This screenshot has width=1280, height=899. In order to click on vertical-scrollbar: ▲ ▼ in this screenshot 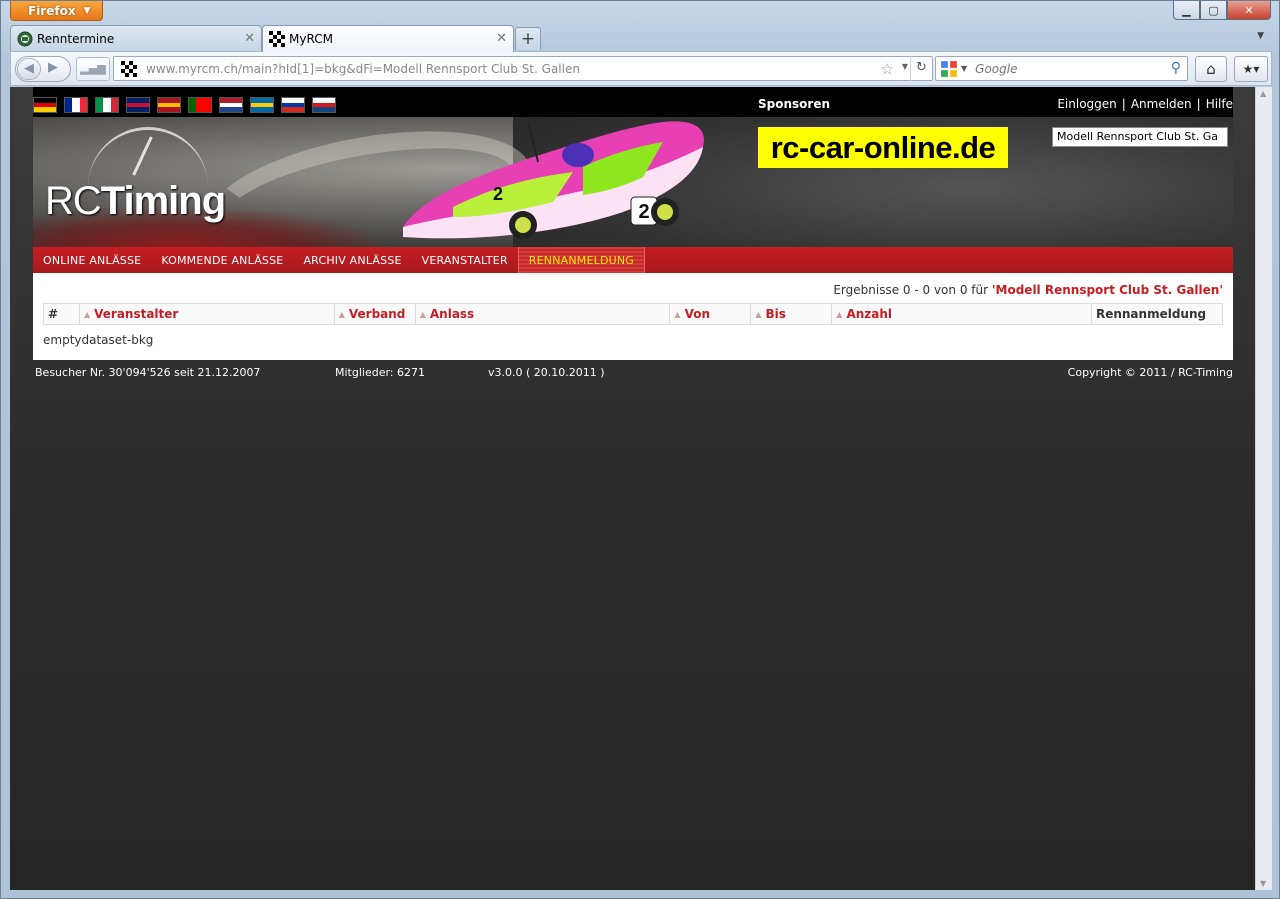, I will do `click(1263, 488)`.